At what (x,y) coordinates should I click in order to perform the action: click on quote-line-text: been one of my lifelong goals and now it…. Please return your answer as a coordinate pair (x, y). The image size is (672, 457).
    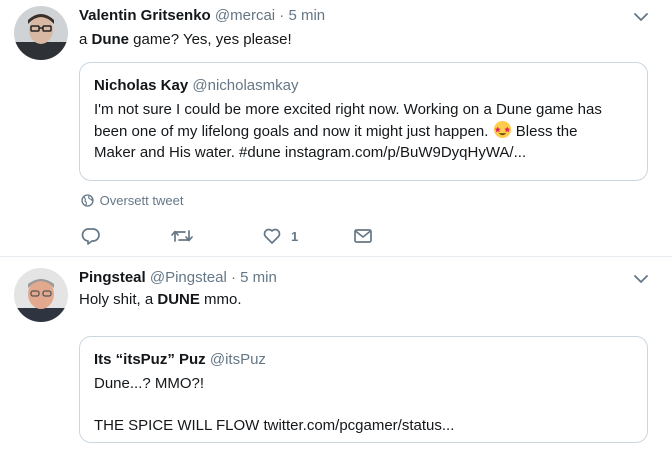
    Looking at the image, I should click on (291, 131).